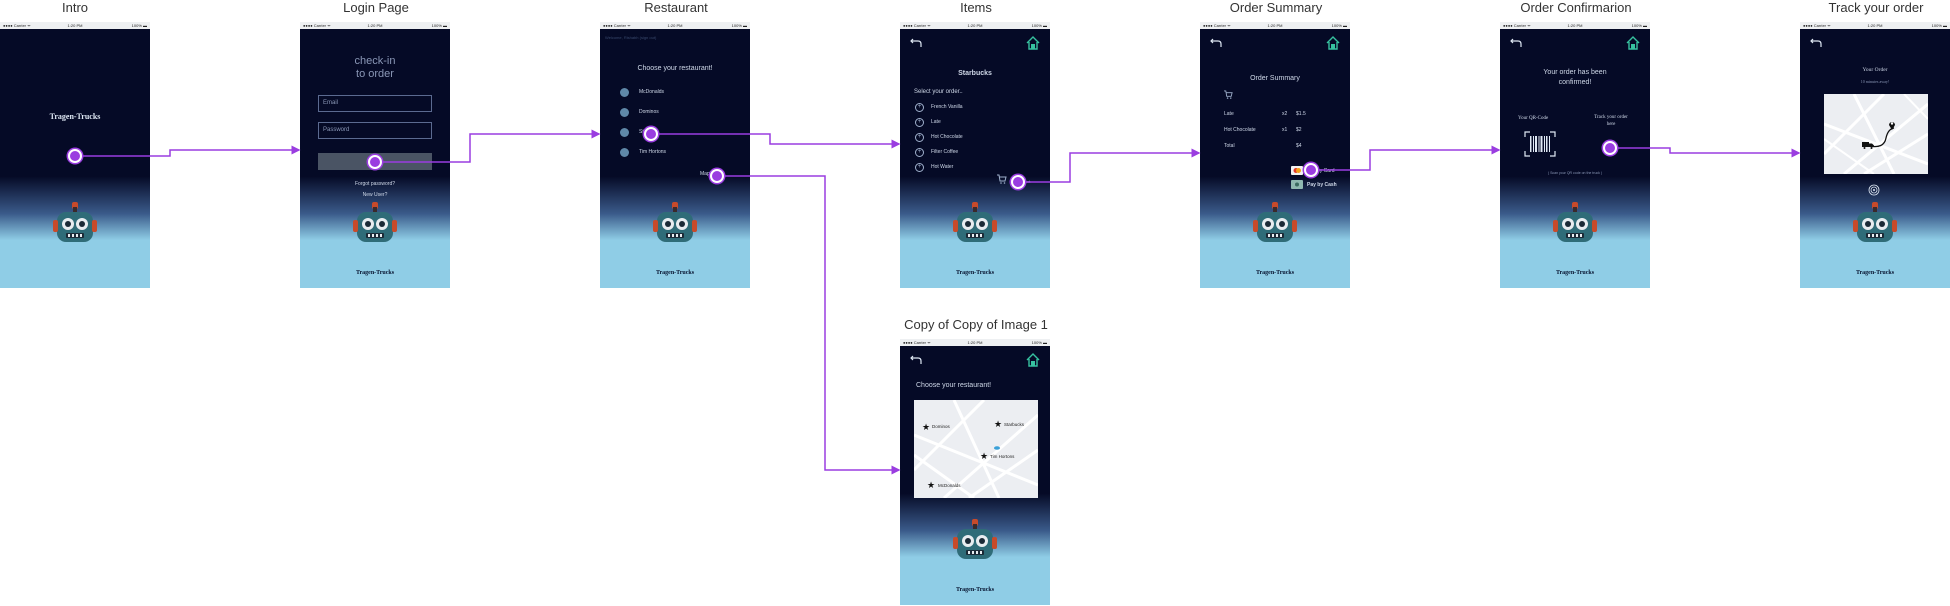 Image resolution: width=1950 pixels, height=606 pixels. Describe the element at coordinates (1018, 182) in the screenshot. I see `hotspot-items-cart` at that location.